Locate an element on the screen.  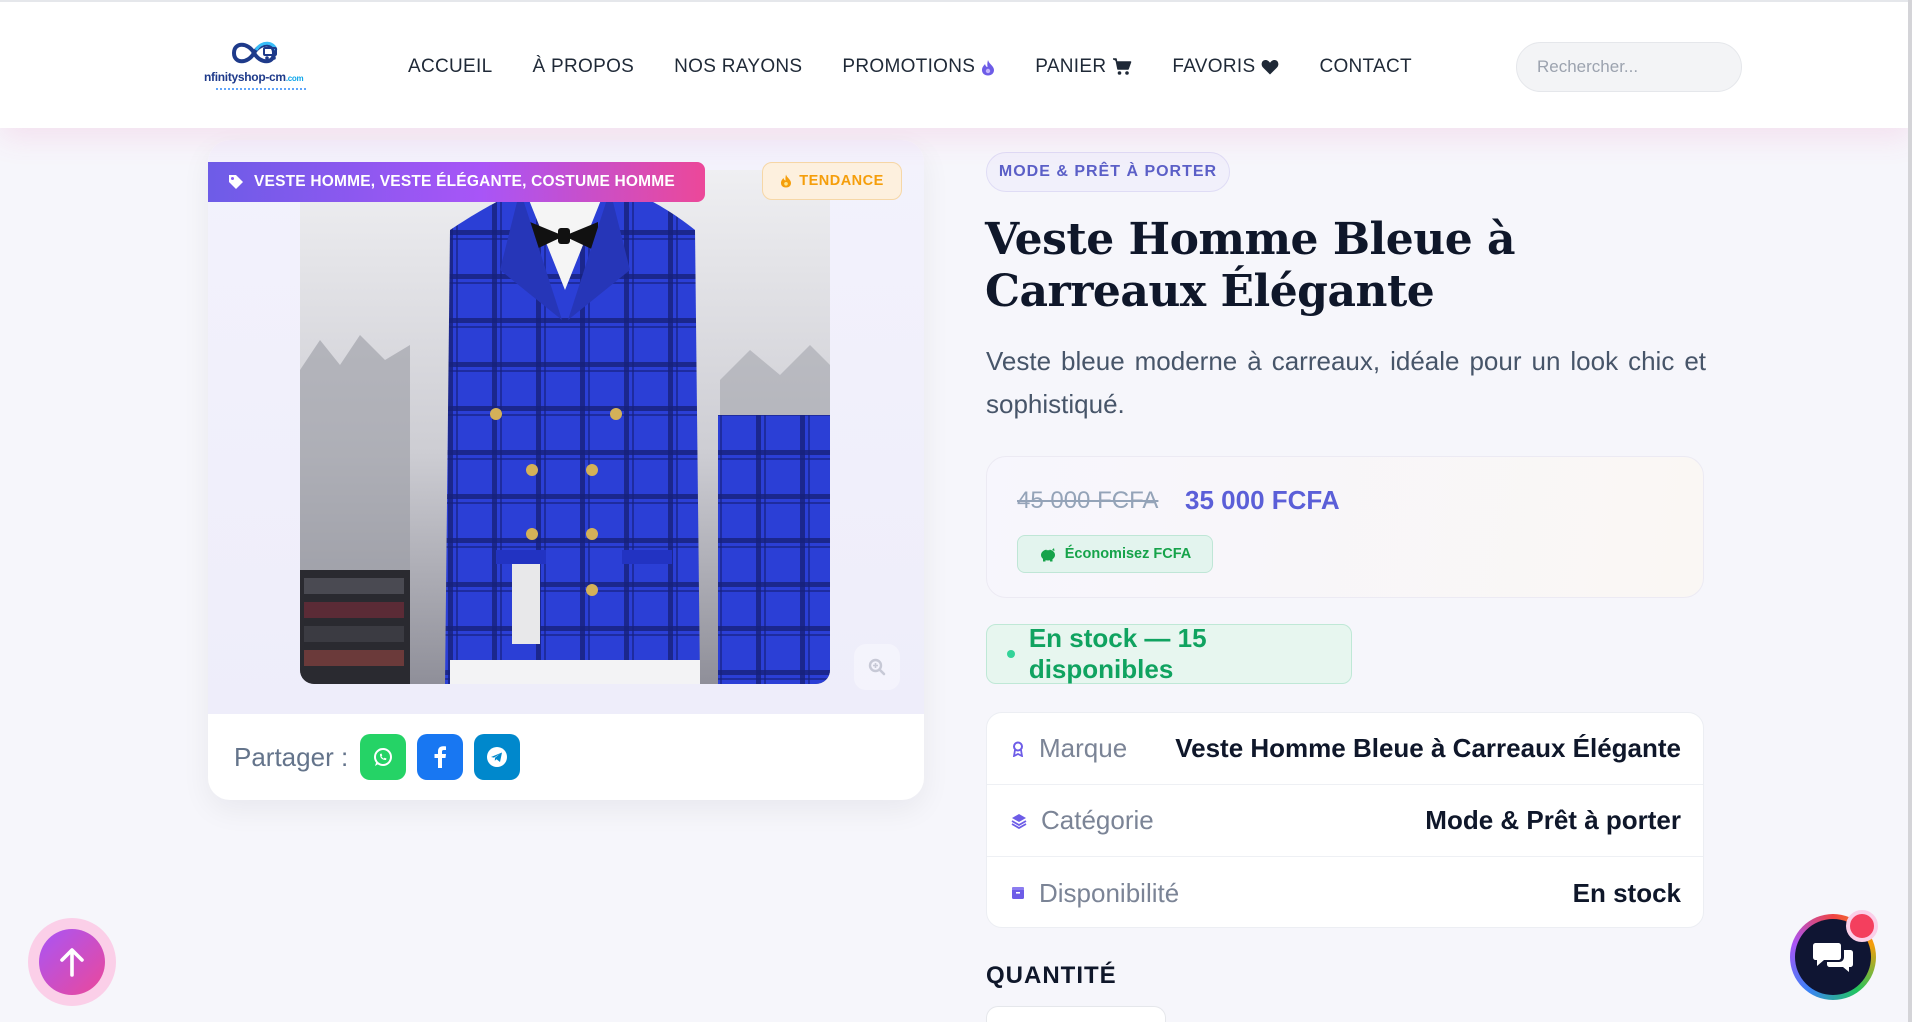
share-label: Partager : is located at coordinates (291, 756).